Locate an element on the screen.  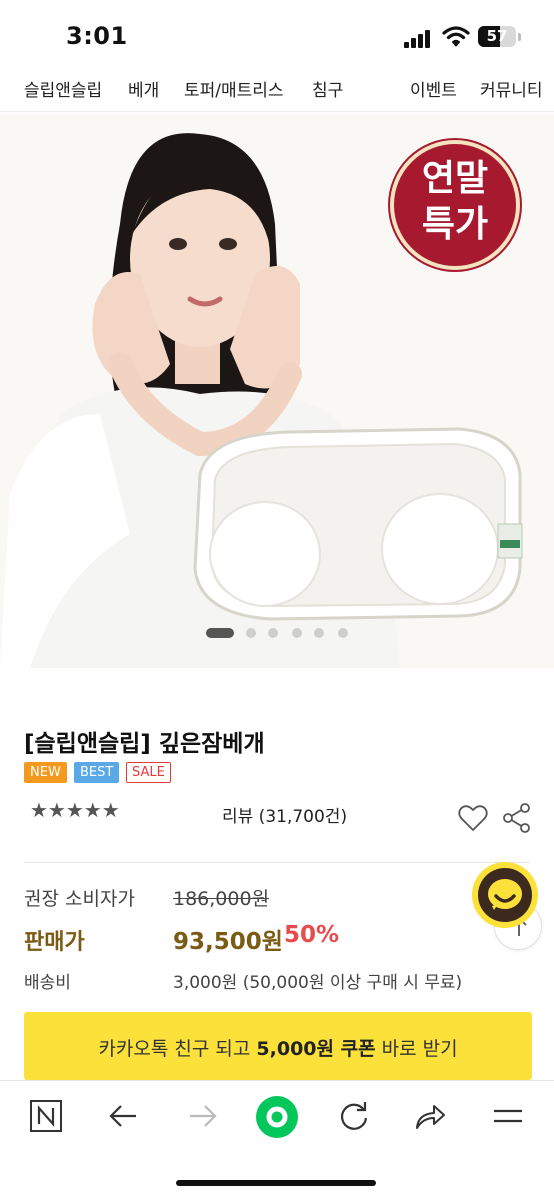
status-time: 3:01 is located at coordinates (97, 36).